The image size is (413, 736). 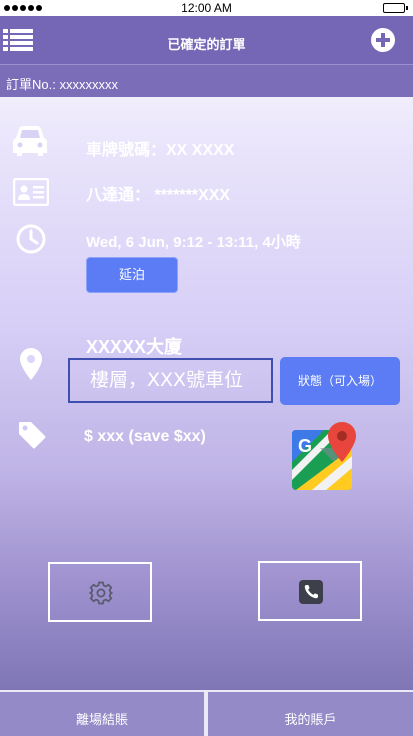 What do you see at coordinates (31, 239) in the screenshot?
I see `clock-icon` at bounding box center [31, 239].